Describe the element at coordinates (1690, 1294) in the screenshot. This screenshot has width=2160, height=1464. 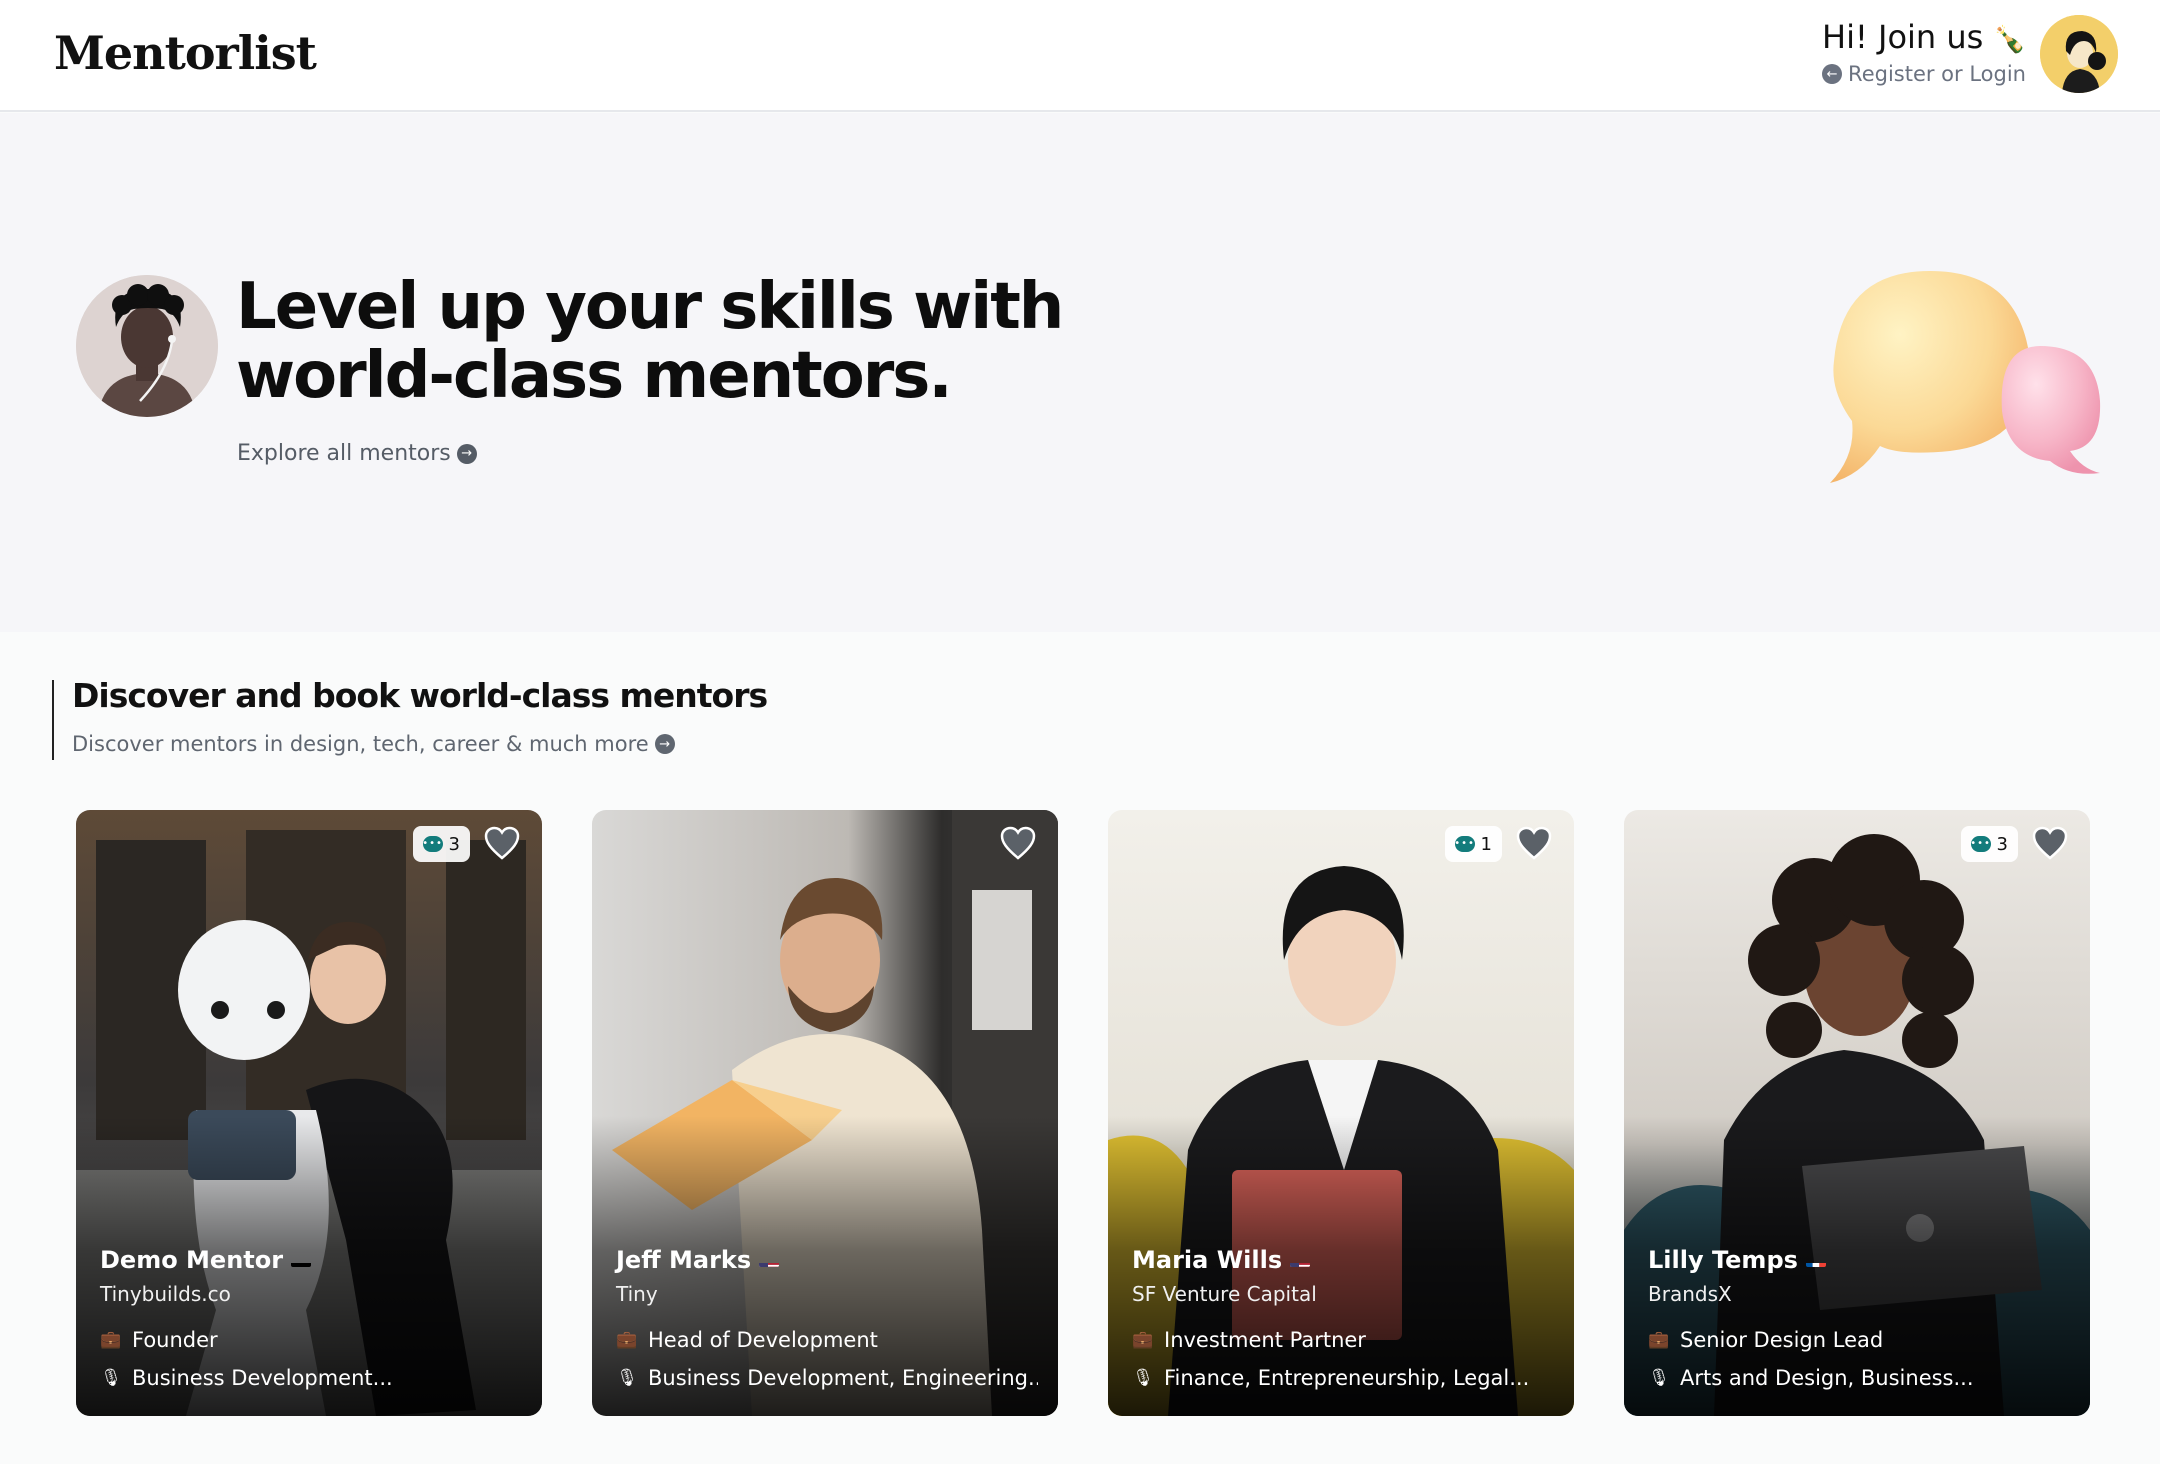
I see `mentor-company: BrandsX` at that location.